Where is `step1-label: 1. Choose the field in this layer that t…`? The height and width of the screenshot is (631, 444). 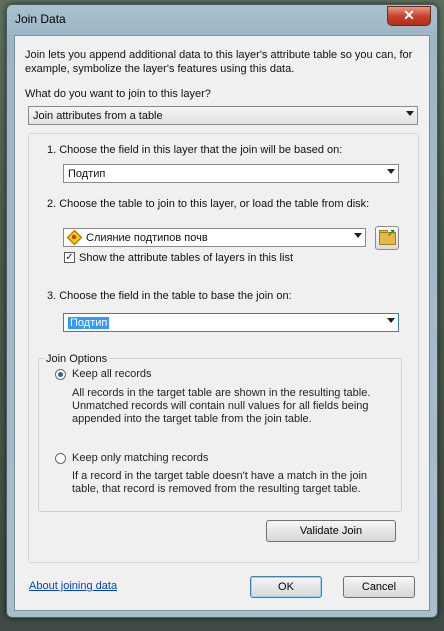
step1-label: 1. Choose the field in this layer that t… is located at coordinates (195, 150).